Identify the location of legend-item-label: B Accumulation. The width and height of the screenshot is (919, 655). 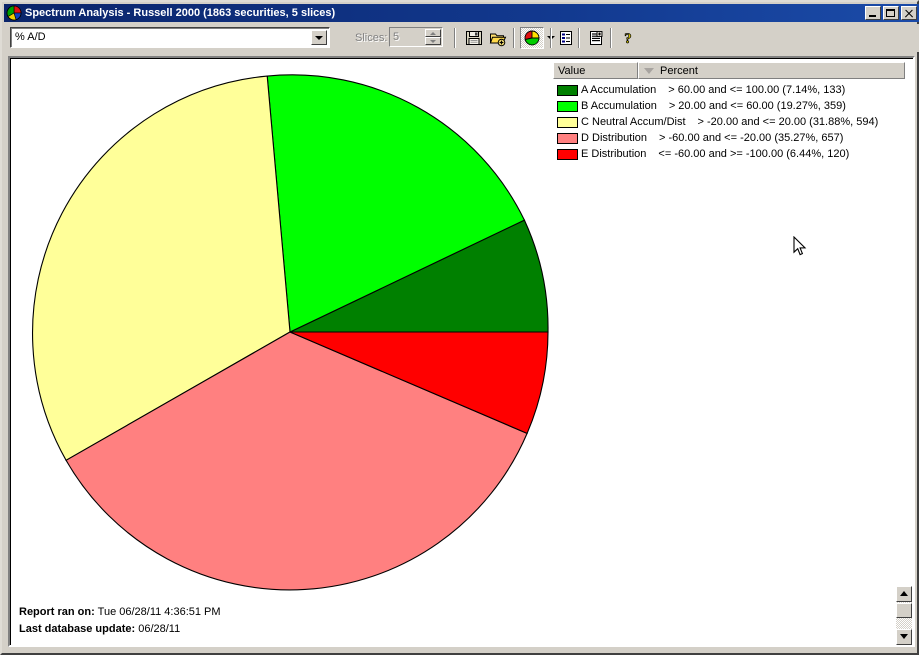
(619, 106).